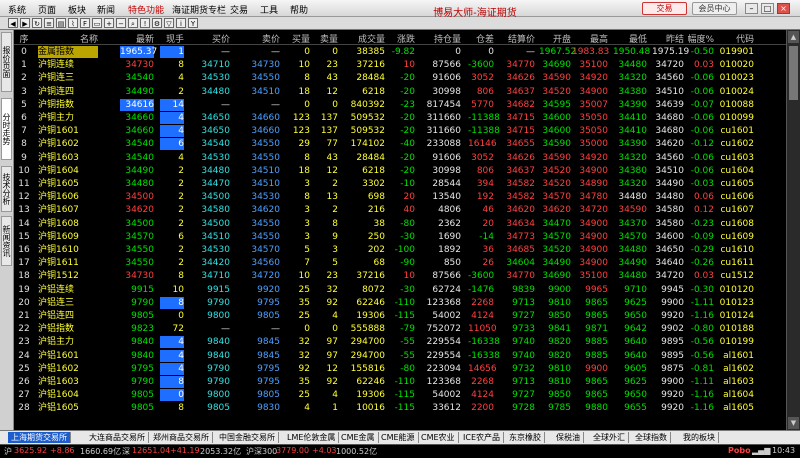  I want to click on menu-item-8: 帮助, so click(299, 9).